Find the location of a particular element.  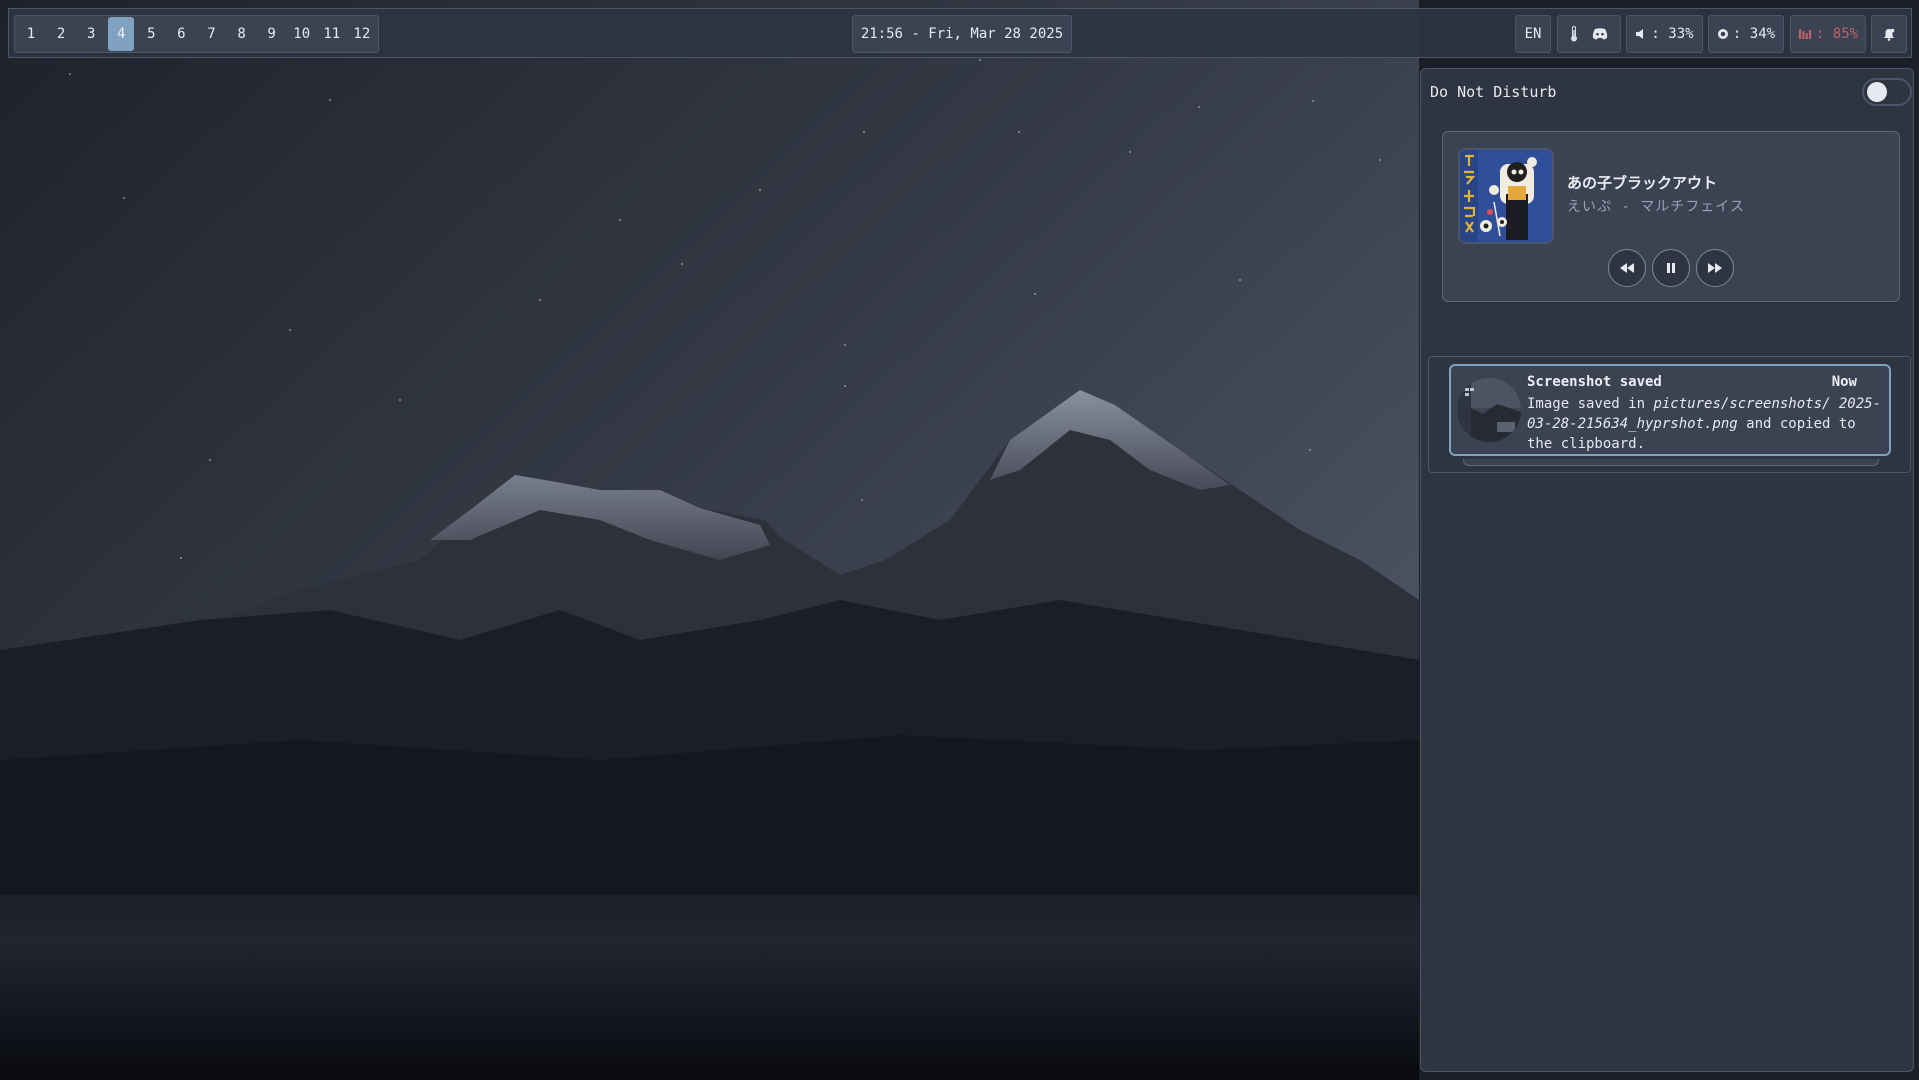

workspace-7: 7 is located at coordinates (211, 34).